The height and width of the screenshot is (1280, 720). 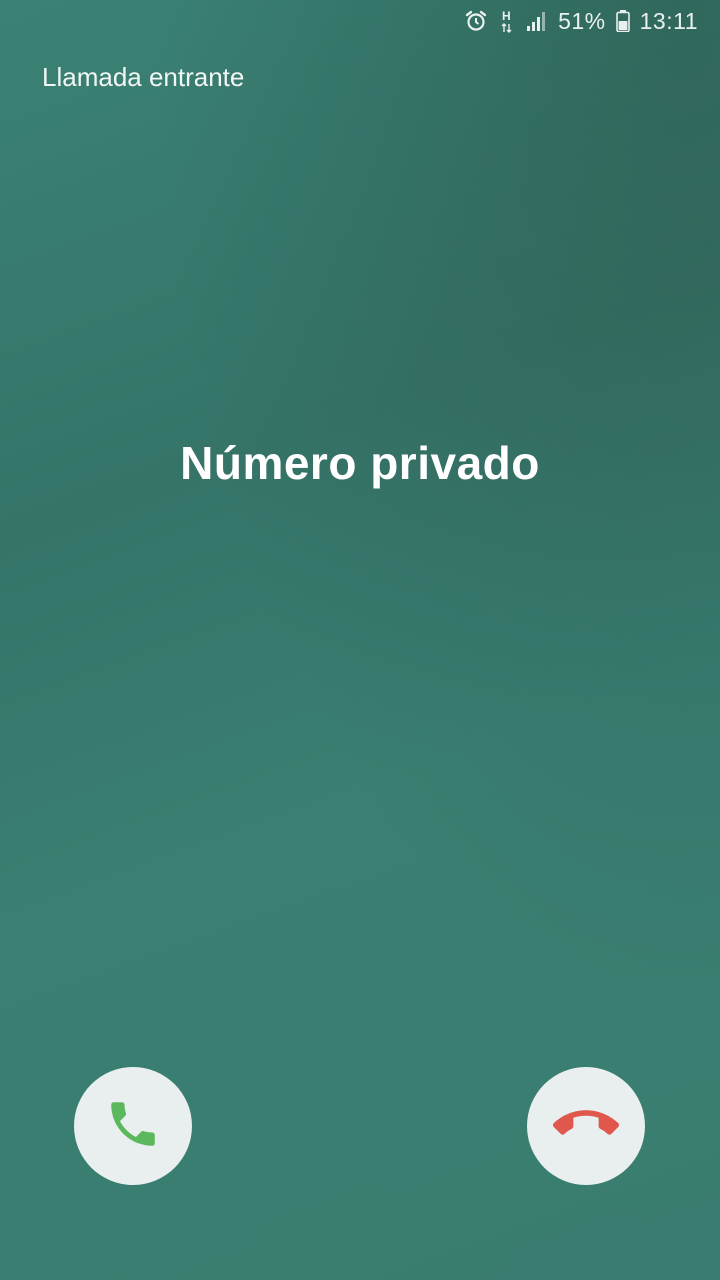 I want to click on phone-decline-icon, so click(x=586, y=1126).